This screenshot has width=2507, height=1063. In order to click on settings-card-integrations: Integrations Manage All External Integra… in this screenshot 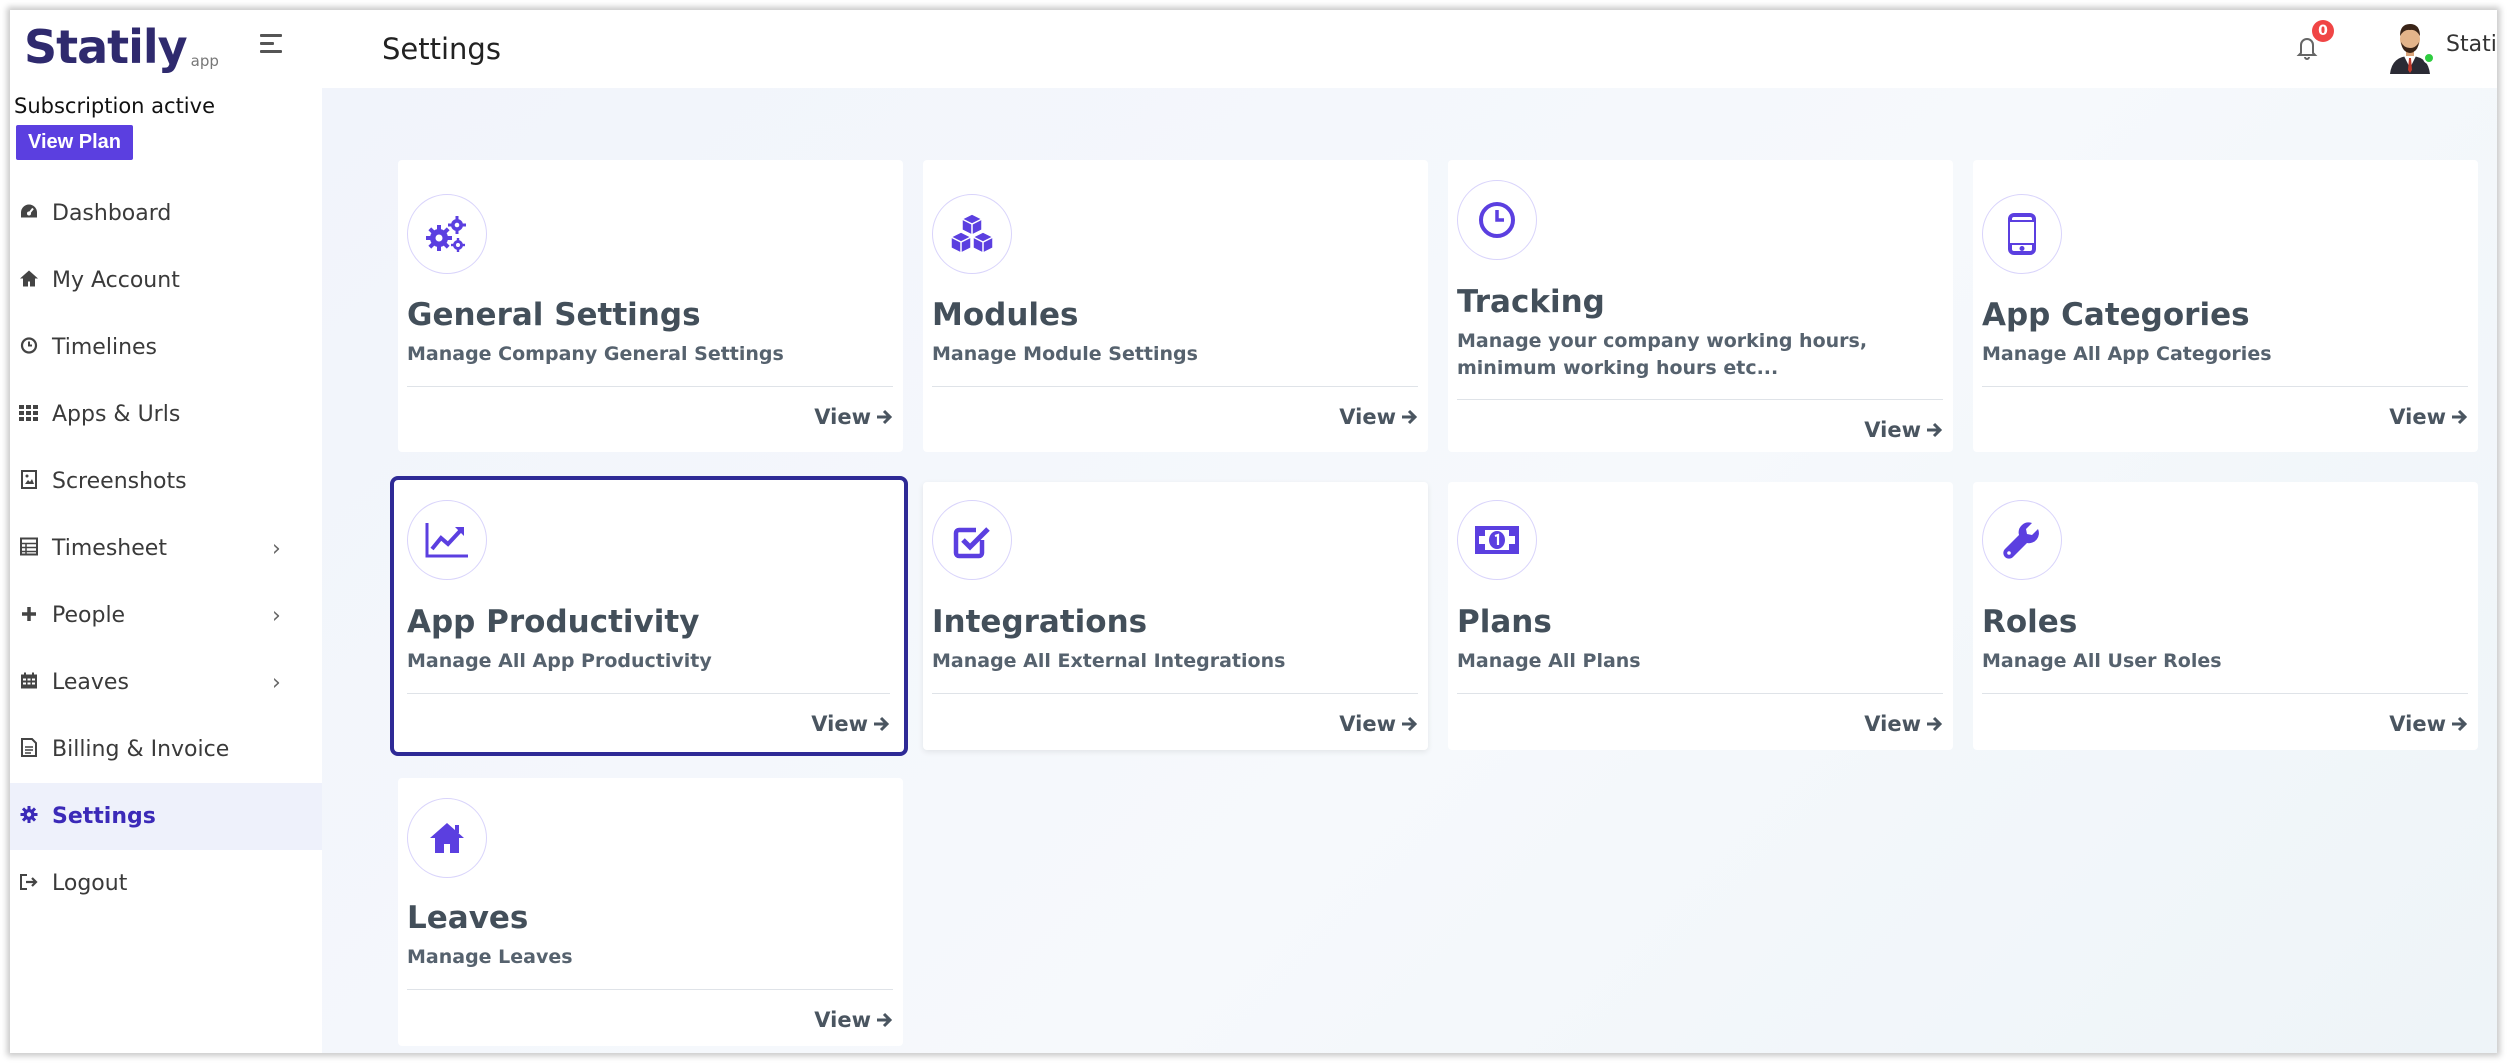, I will do `click(1175, 616)`.